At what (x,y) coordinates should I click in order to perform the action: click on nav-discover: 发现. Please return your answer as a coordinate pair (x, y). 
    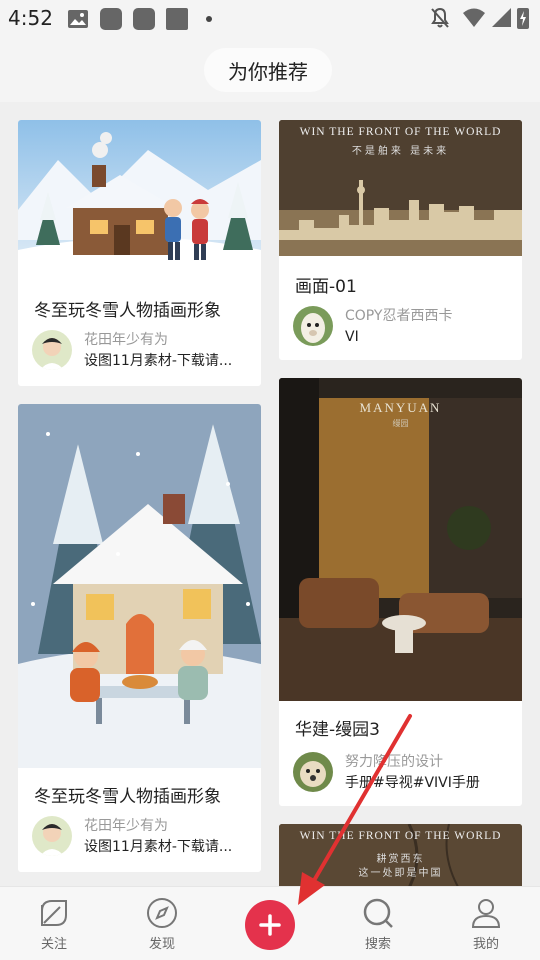
    Looking at the image, I should click on (162, 924).